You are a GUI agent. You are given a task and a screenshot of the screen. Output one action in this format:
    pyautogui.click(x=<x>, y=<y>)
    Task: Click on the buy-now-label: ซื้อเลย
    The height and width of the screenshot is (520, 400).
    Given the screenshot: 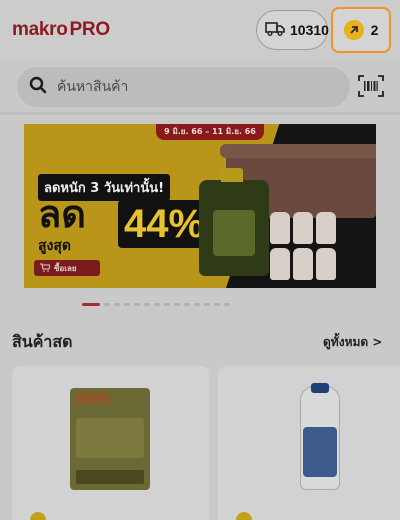 What is the action you would take?
    pyautogui.click(x=65, y=268)
    